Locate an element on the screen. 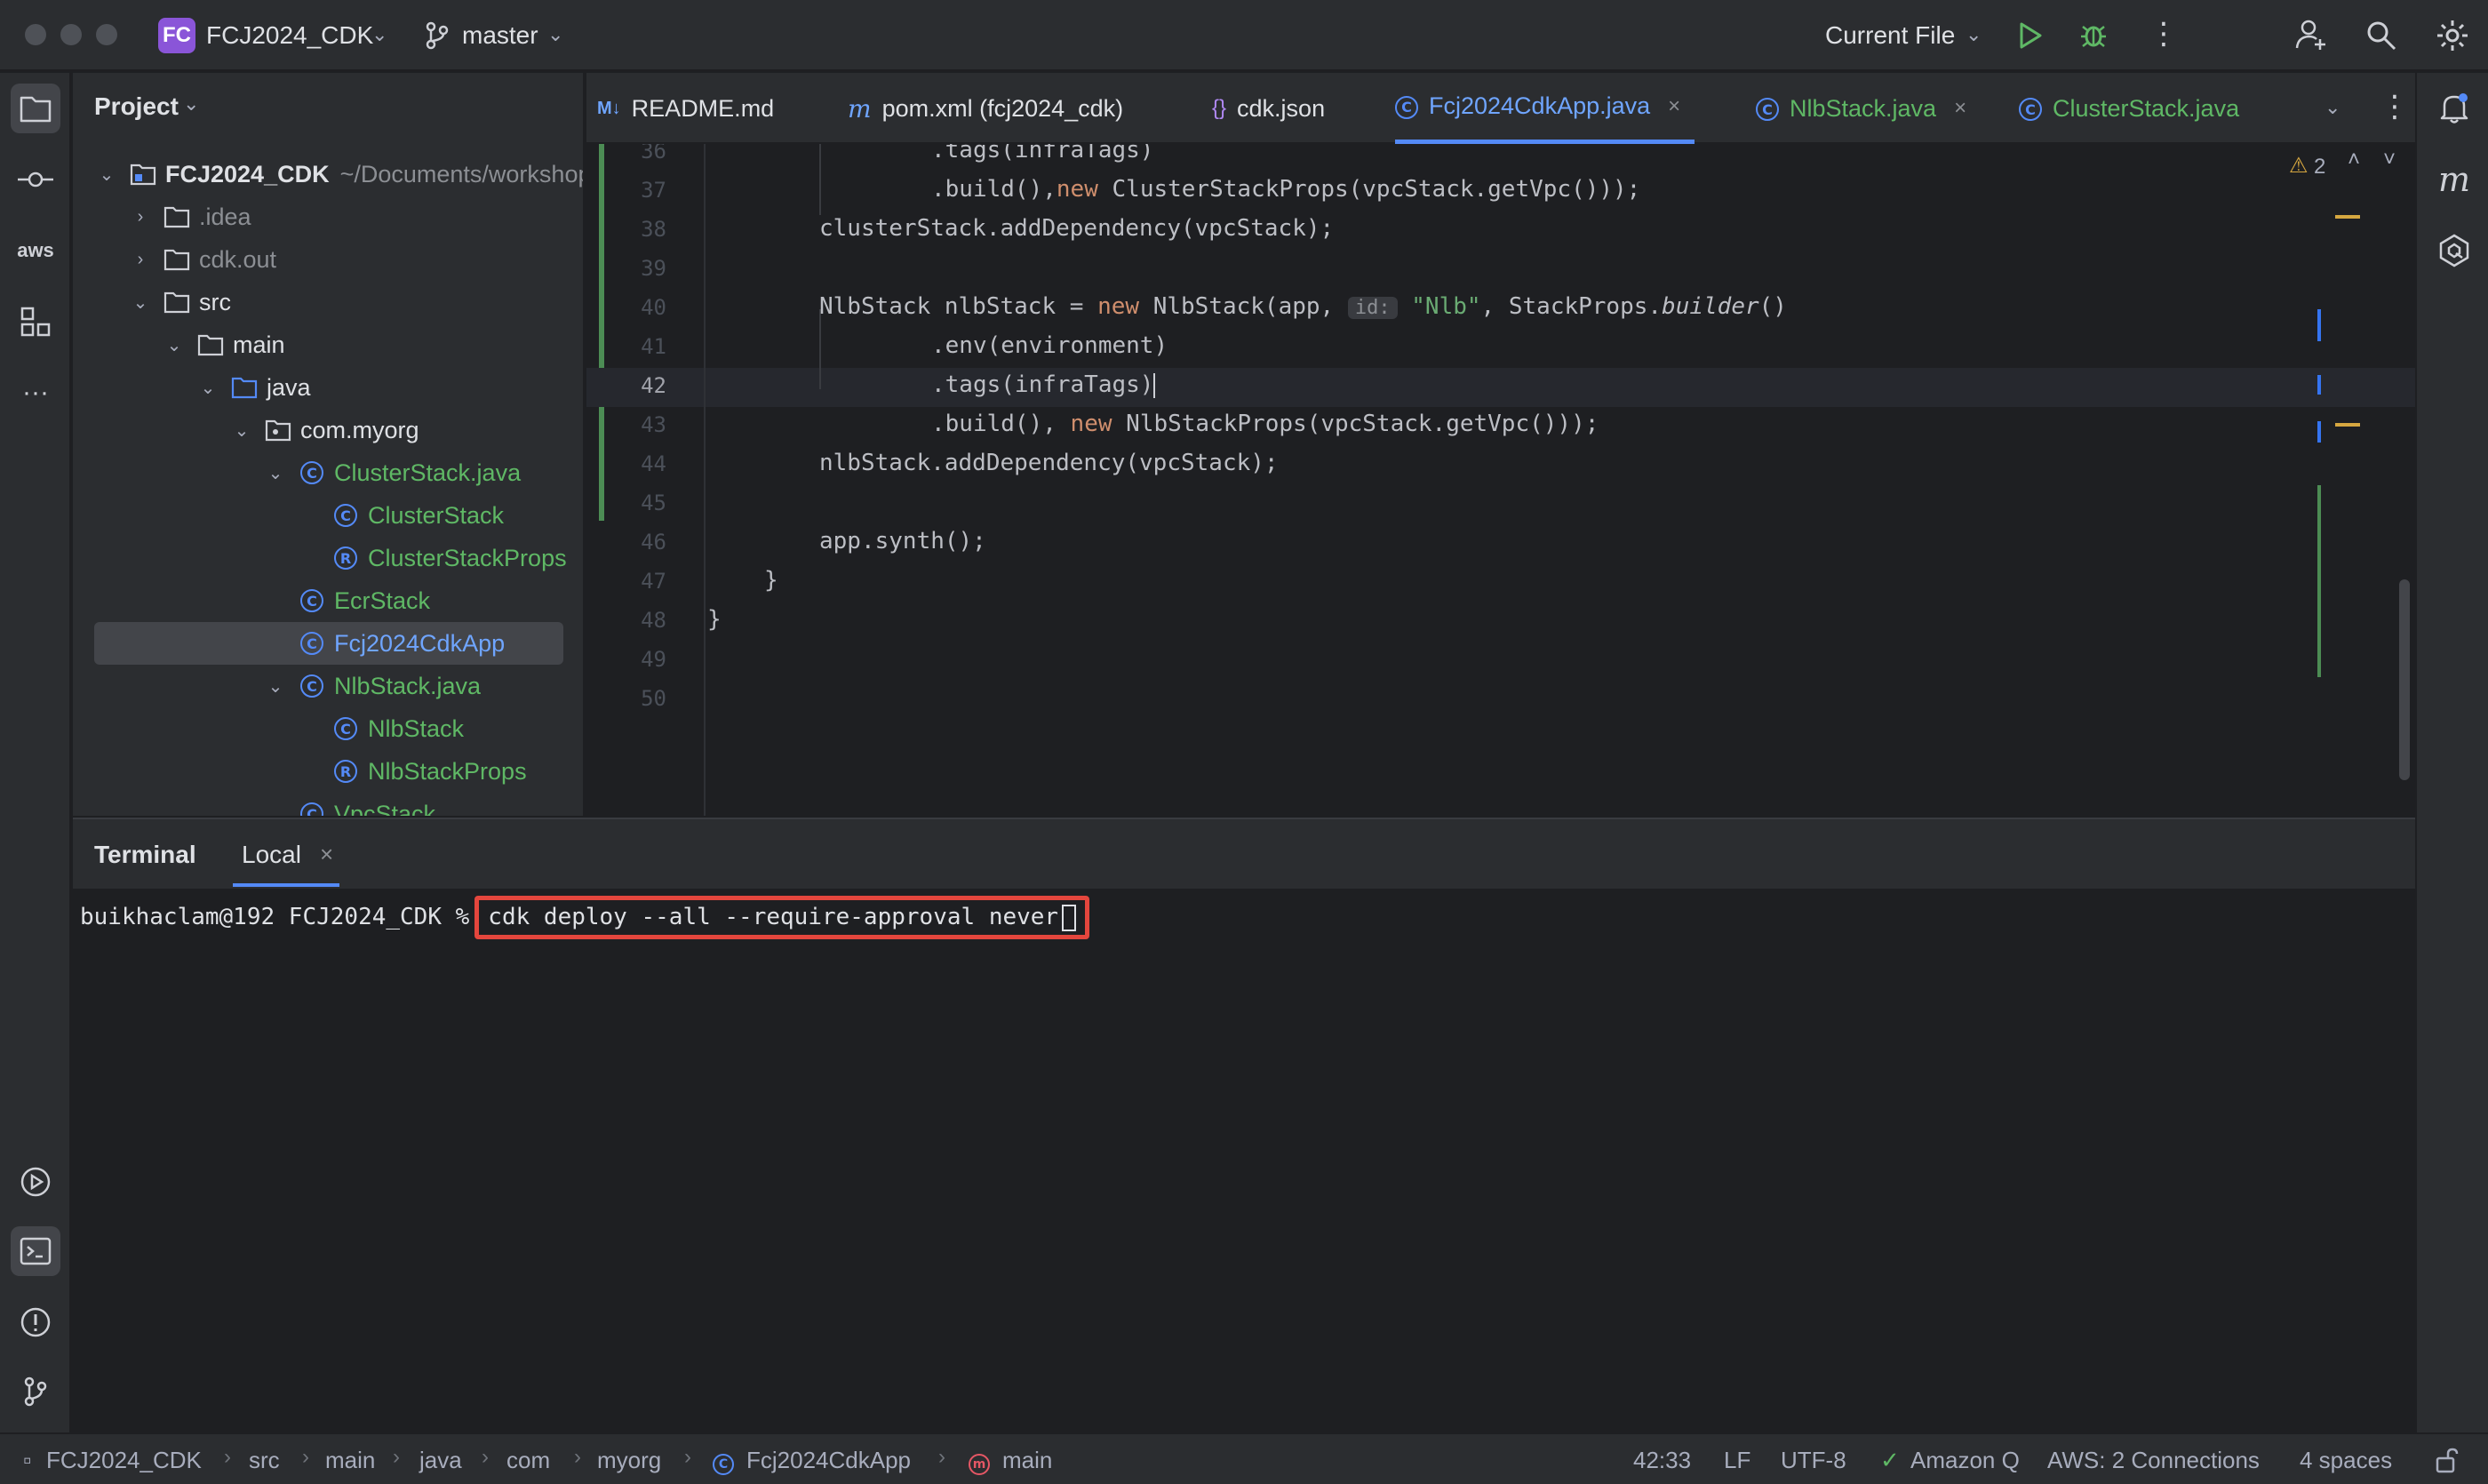  warning-icon: ⚠ is located at coordinates (2299, 166).